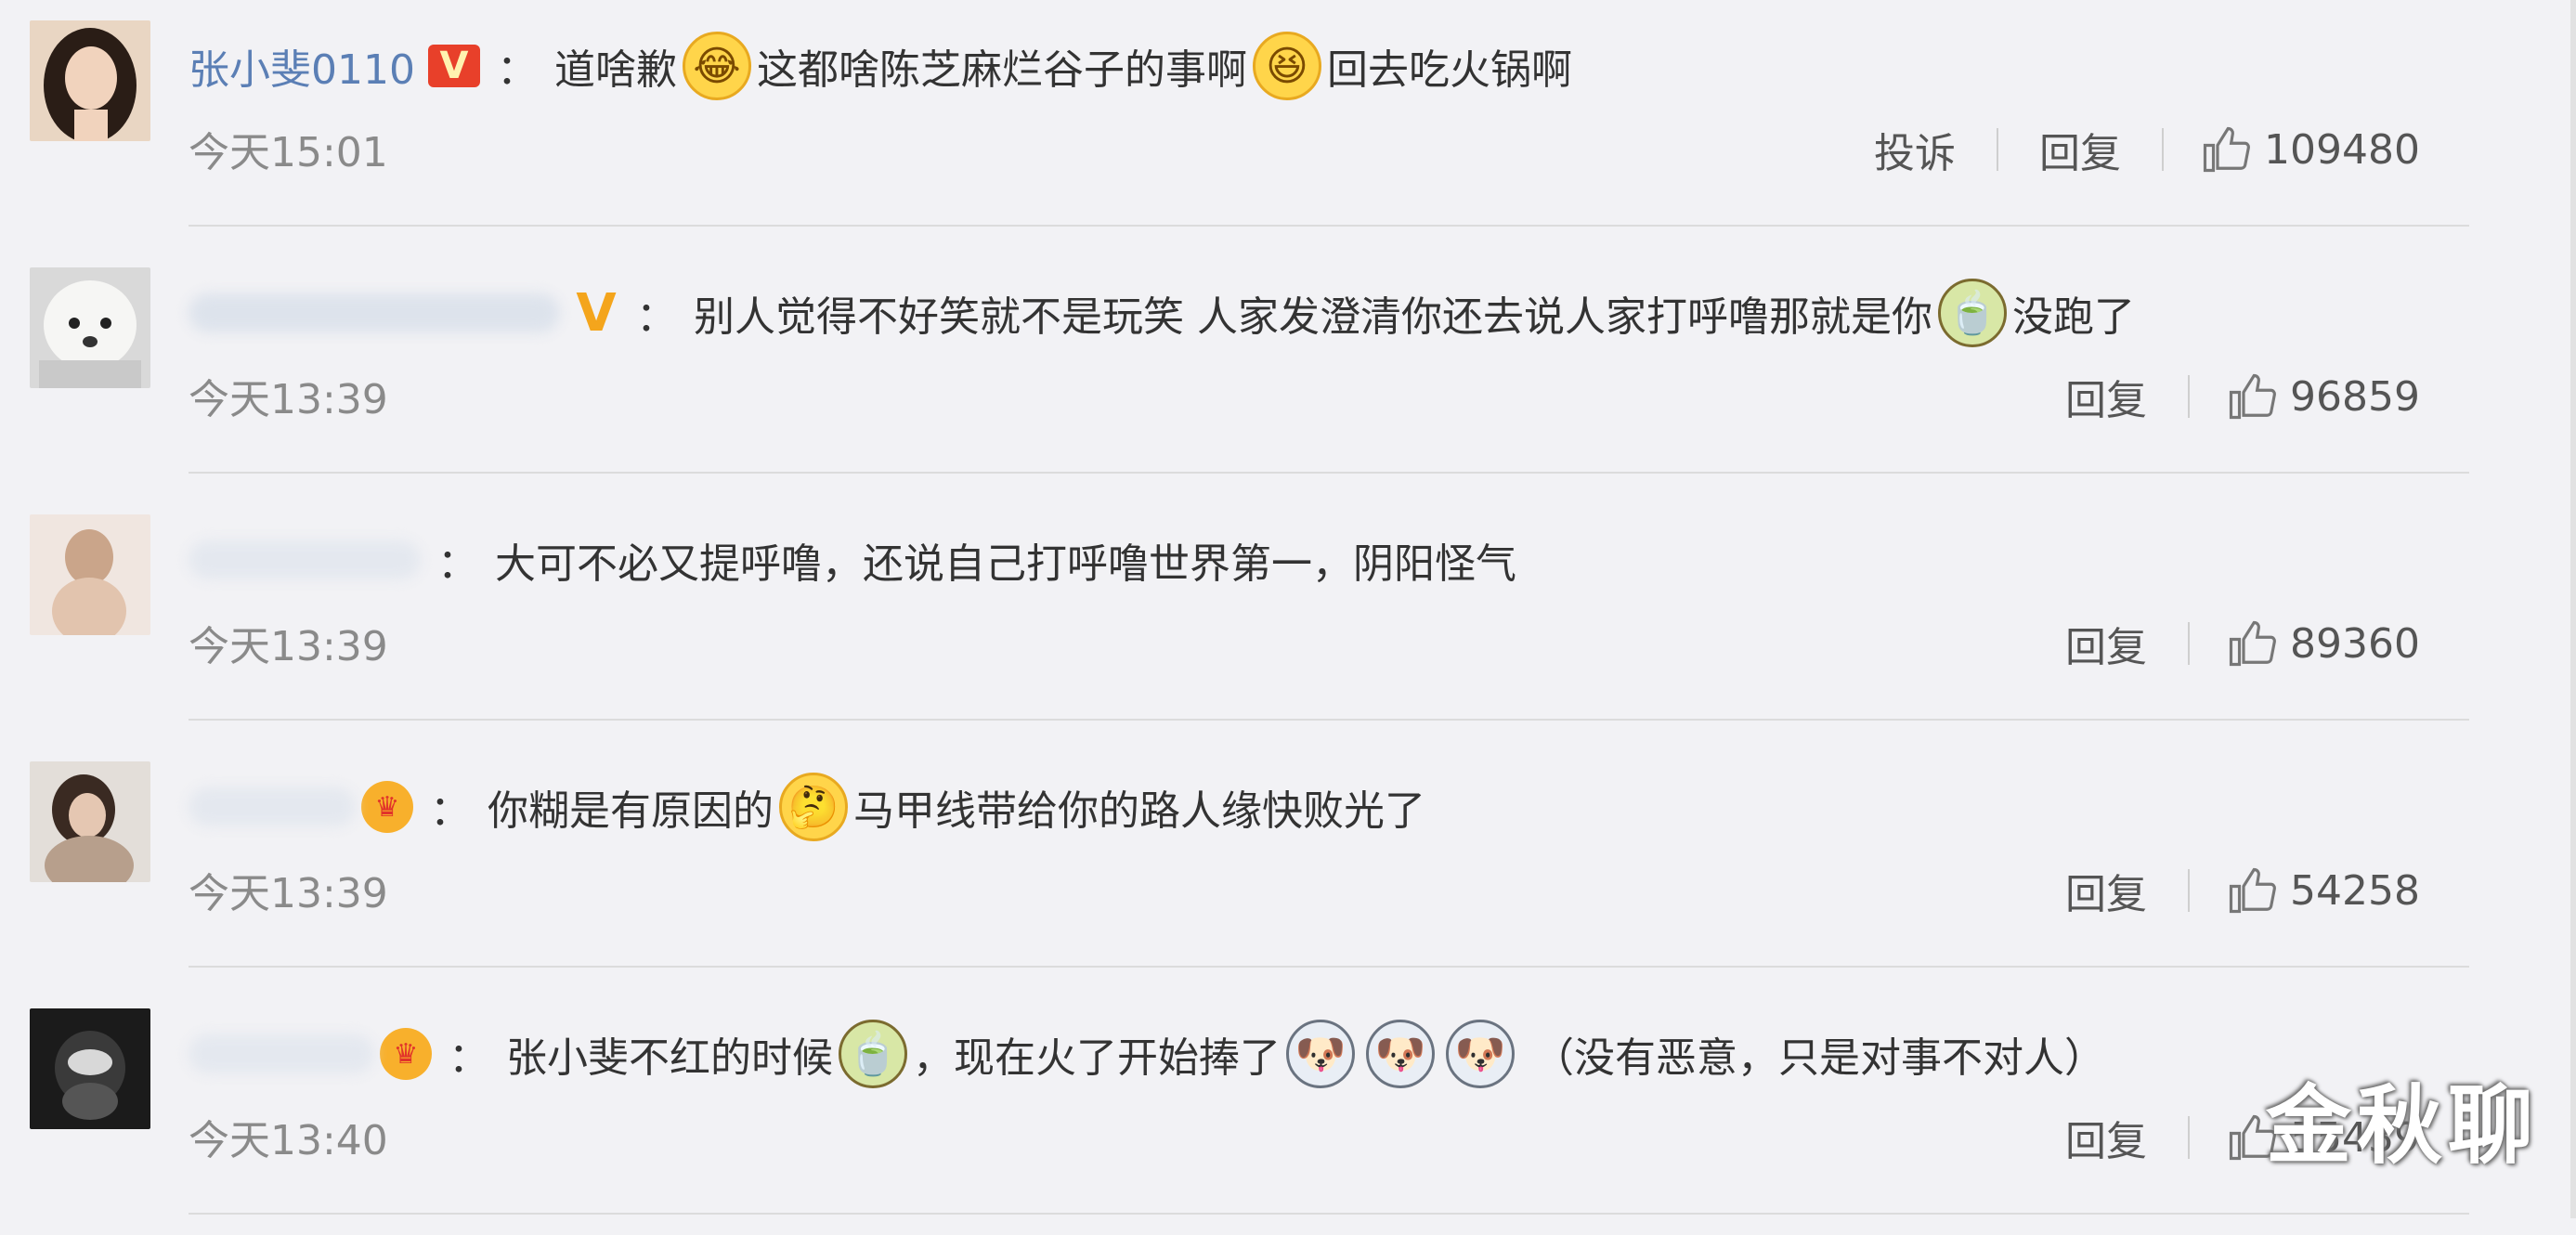 This screenshot has width=2576, height=1235. What do you see at coordinates (288, 152) in the screenshot?
I see `timestamp: 今天15:01` at bounding box center [288, 152].